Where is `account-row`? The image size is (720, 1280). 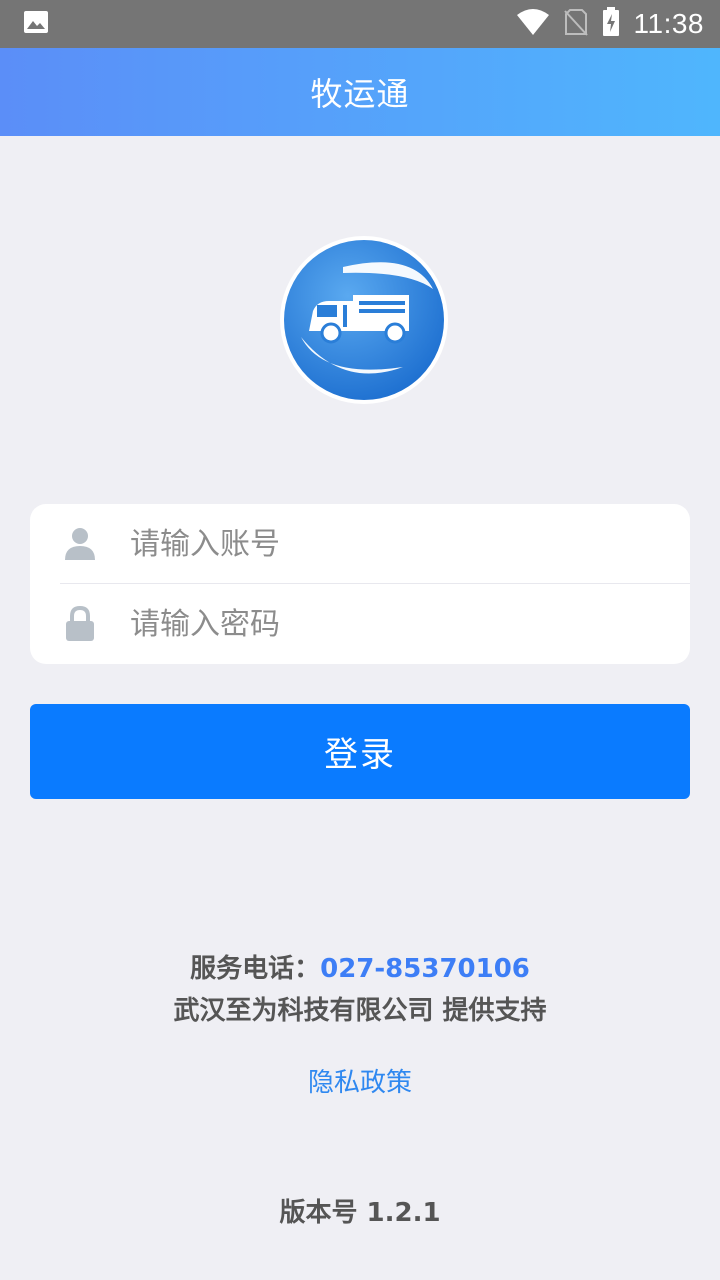 account-row is located at coordinates (360, 544).